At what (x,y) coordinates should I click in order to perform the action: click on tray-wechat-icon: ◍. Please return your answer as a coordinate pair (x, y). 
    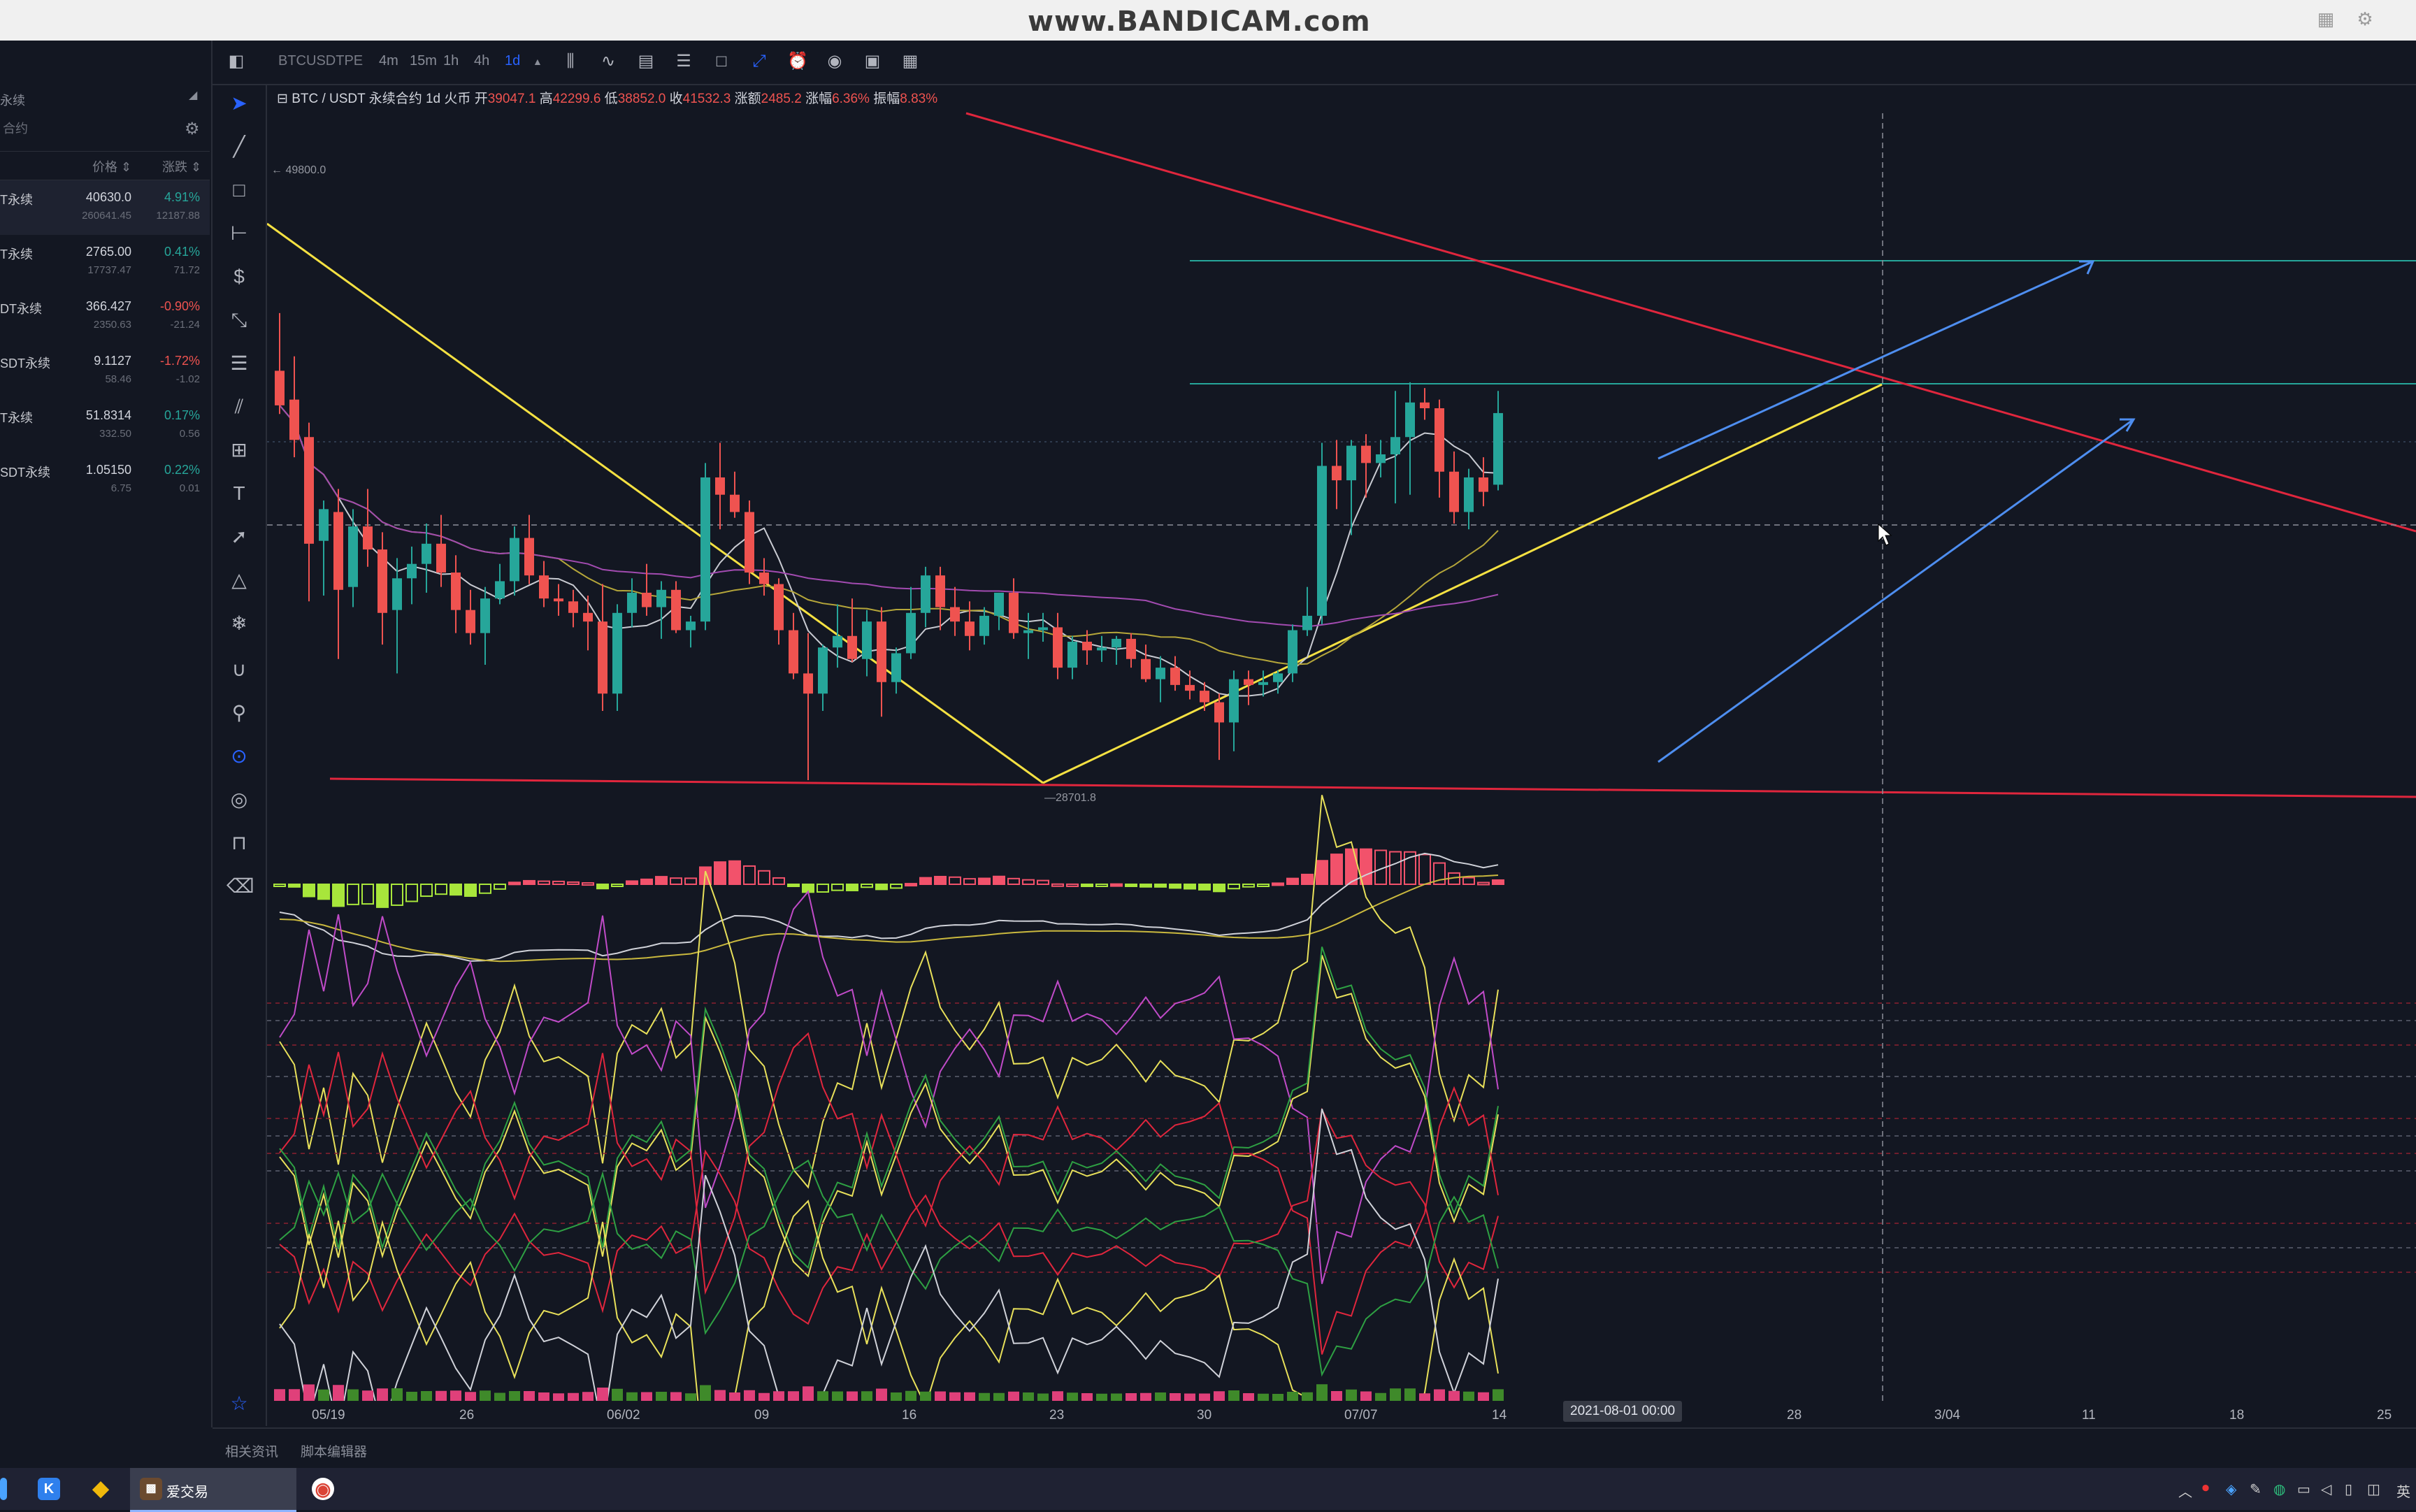
    Looking at the image, I should click on (2279, 1489).